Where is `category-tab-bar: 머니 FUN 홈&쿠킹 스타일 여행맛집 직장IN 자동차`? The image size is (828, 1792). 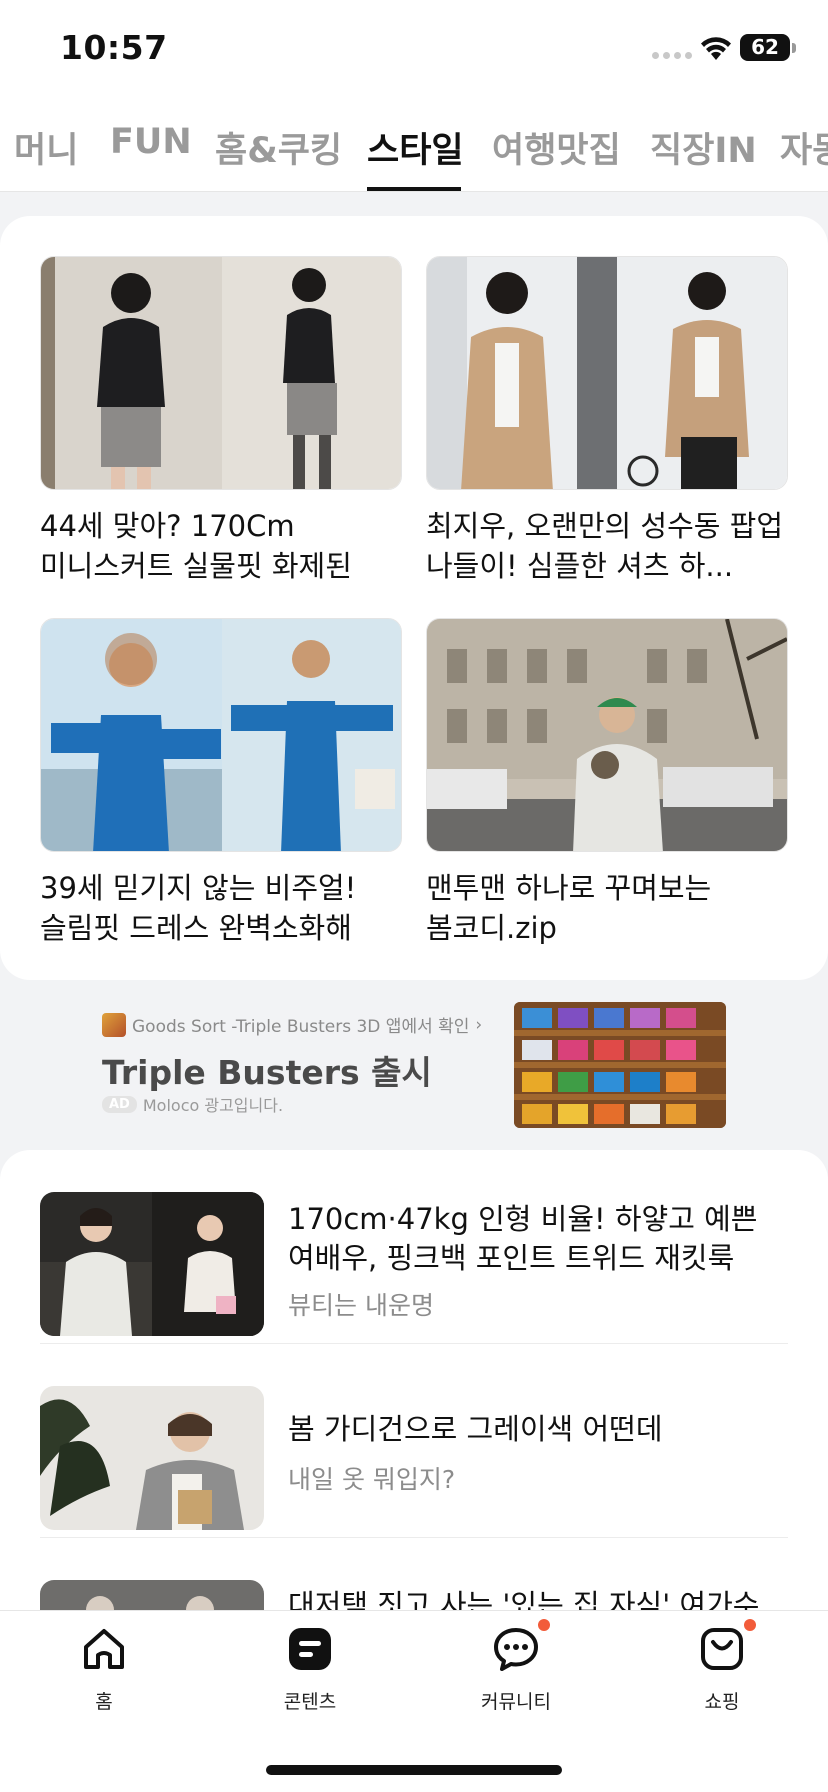 category-tab-bar: 머니 FUN 홈&쿠킹 스타일 여행맛집 직장IN 자동차 is located at coordinates (414, 146).